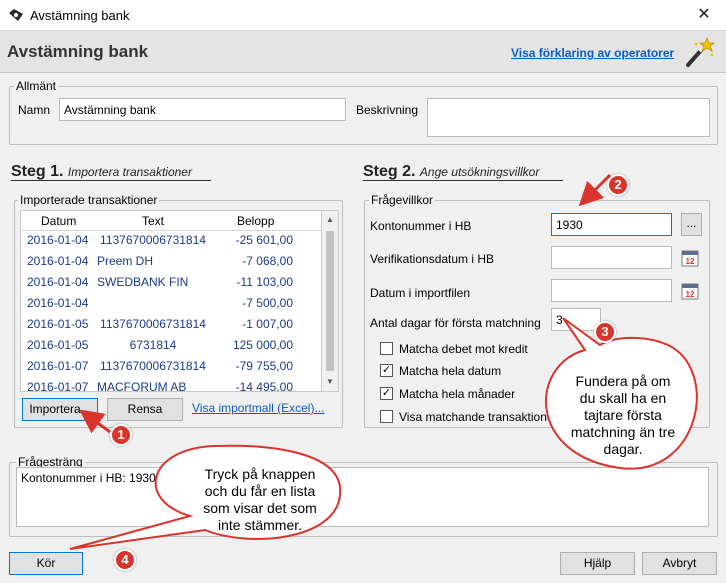  What do you see at coordinates (457, 394) in the screenshot?
I see `matcha-manader-label: Matcha hela månader` at bounding box center [457, 394].